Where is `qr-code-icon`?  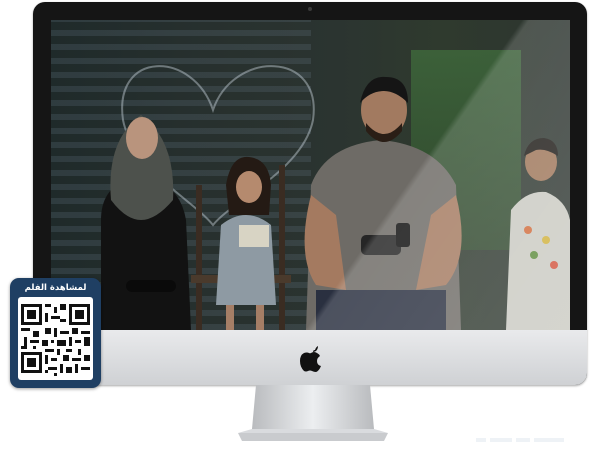 qr-code-icon is located at coordinates (55, 338).